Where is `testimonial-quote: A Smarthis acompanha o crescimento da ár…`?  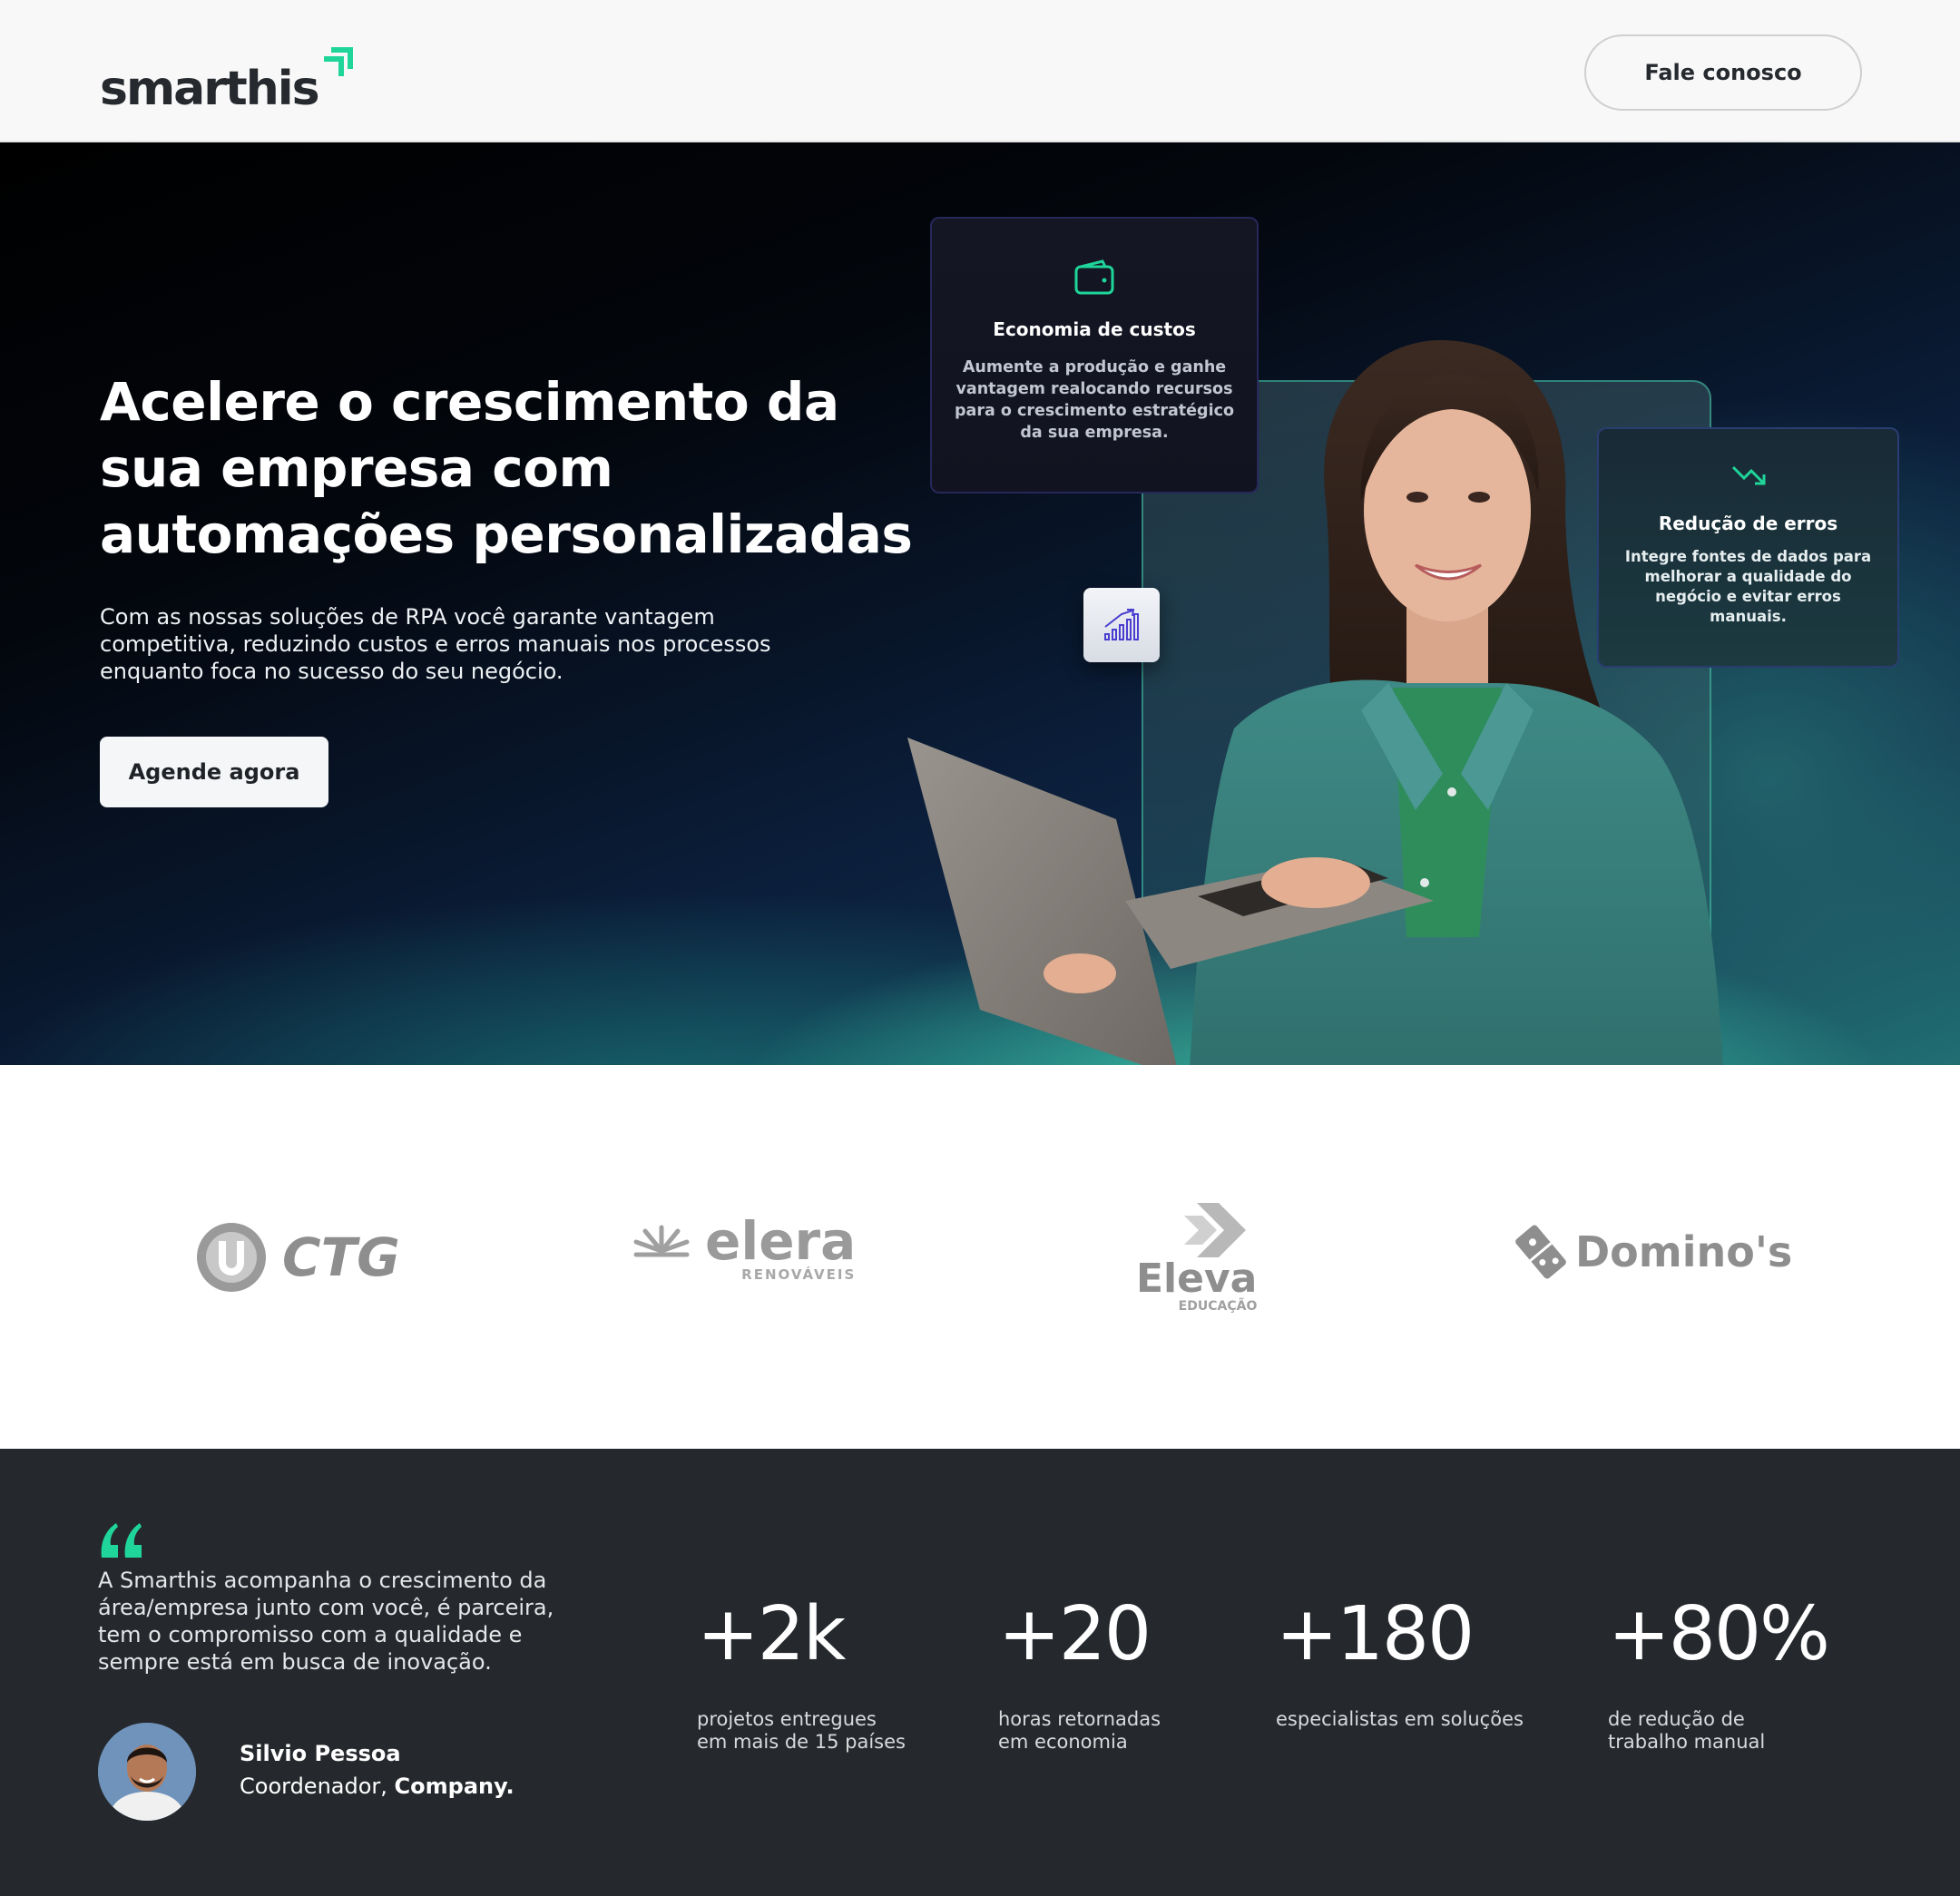
testimonial-quote: A Smarthis acompanha o crescimento da ár… is located at coordinates (326, 1621).